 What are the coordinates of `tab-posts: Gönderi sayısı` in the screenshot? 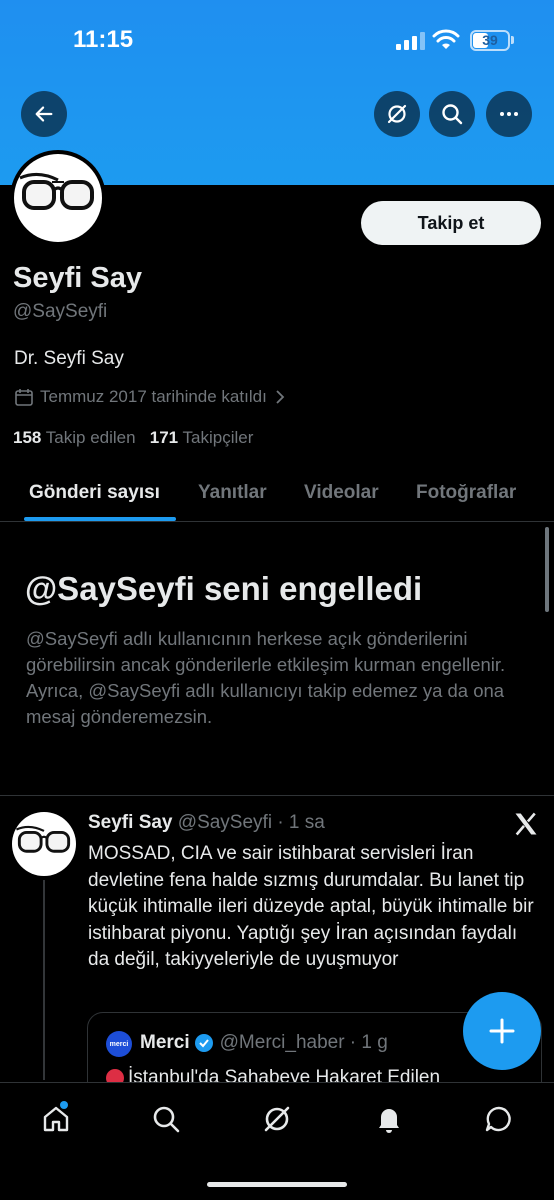 It's located at (94, 493).